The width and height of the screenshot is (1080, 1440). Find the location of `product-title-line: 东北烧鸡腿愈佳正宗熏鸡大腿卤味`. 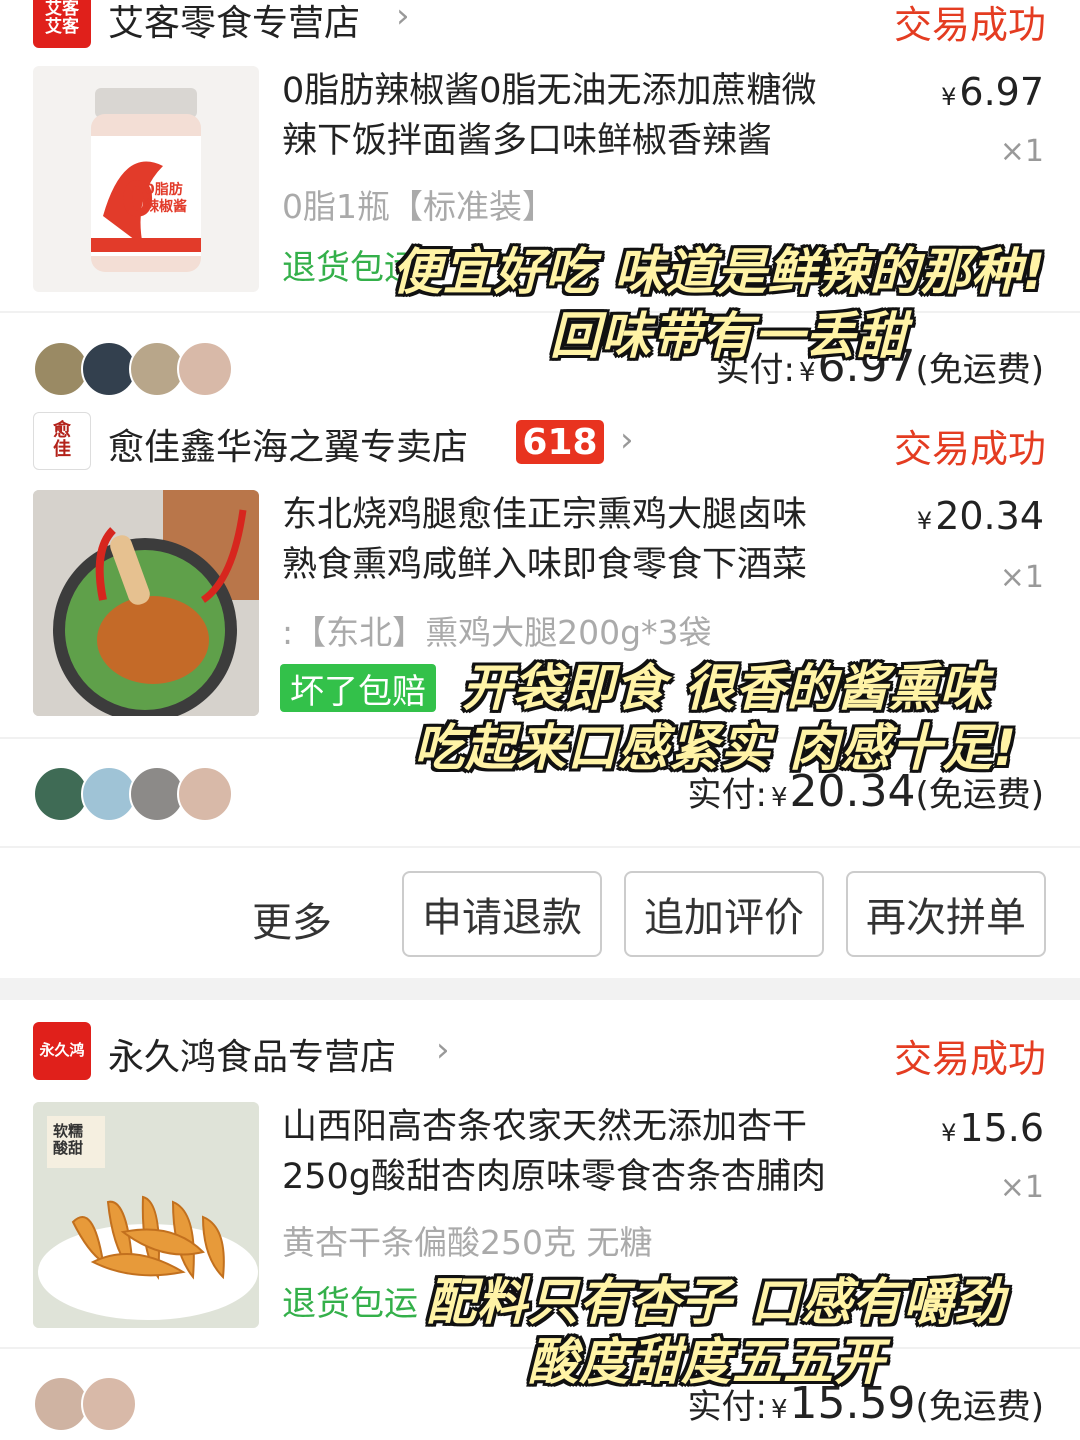

product-title-line: 东北烧鸡腿愈佳正宗熏鸡大腿卤味 is located at coordinates (545, 515).